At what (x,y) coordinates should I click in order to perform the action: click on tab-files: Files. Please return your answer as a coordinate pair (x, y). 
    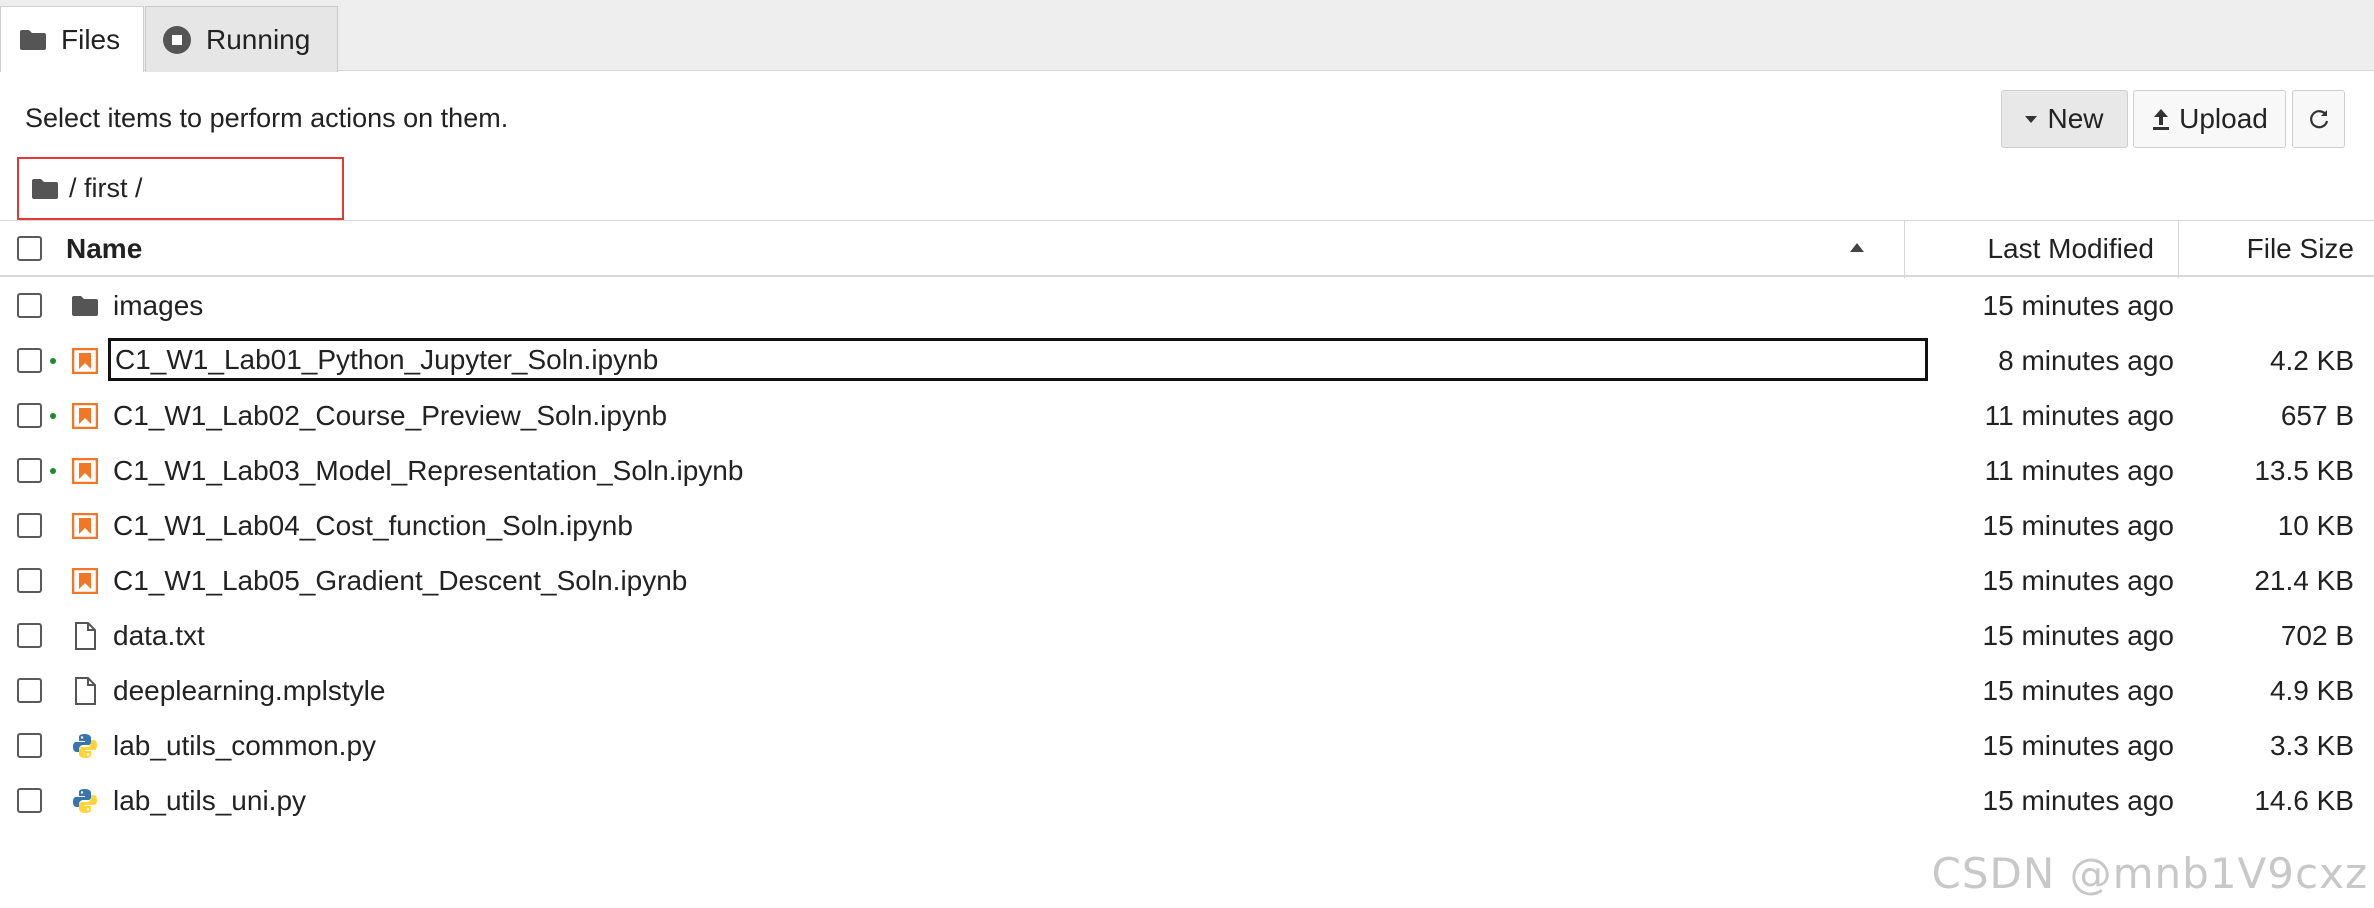
    Looking at the image, I should click on (72, 39).